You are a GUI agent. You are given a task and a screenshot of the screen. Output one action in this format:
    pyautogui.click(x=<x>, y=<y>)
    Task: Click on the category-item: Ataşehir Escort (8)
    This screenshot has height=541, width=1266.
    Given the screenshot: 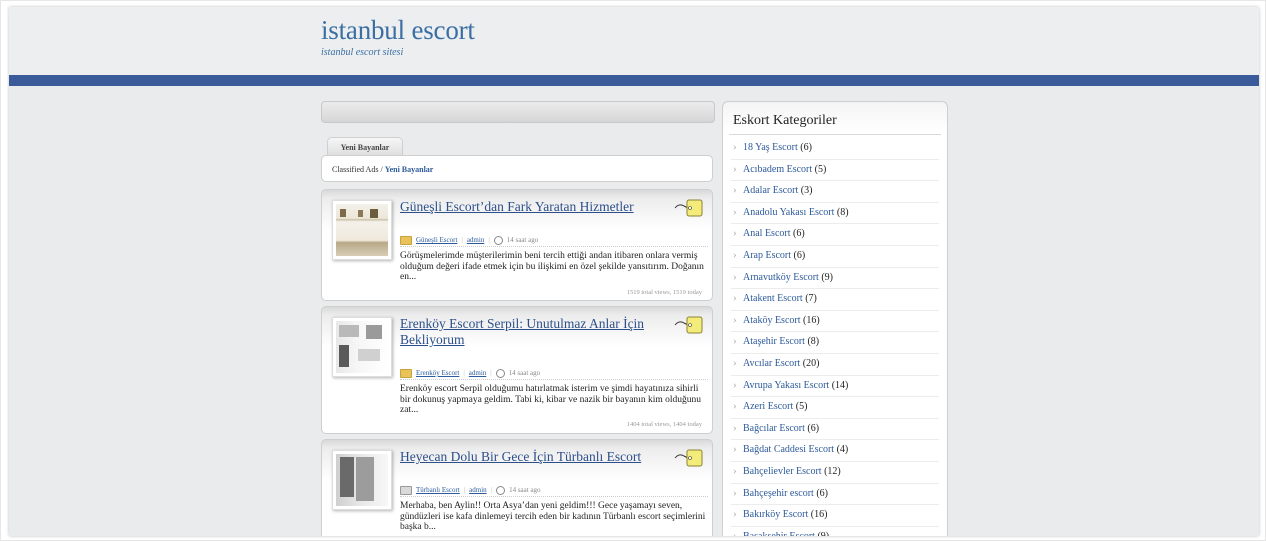 What is the action you would take?
    pyautogui.click(x=835, y=342)
    